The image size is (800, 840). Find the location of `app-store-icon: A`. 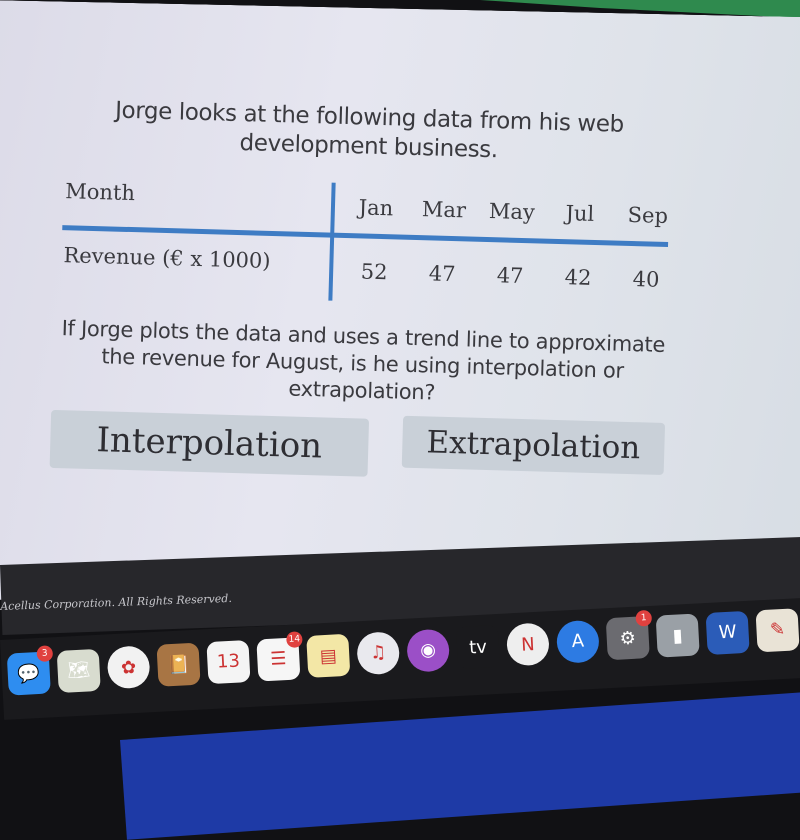

app-store-icon: A is located at coordinates (578, 641).